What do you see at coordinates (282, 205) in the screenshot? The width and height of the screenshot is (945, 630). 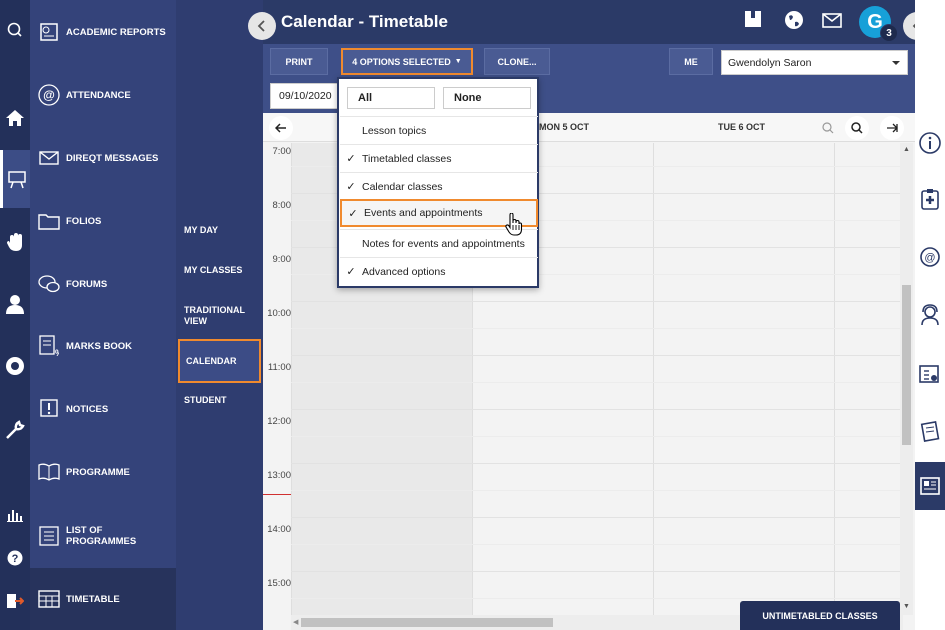 I see `time-label: 8:00` at bounding box center [282, 205].